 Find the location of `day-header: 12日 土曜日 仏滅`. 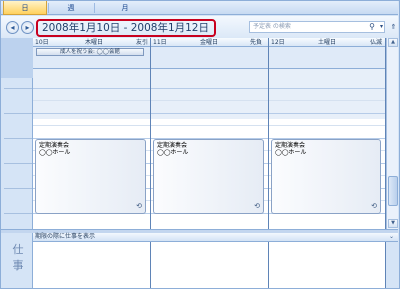

day-header: 12日 土曜日 仏滅 is located at coordinates (327, 42).